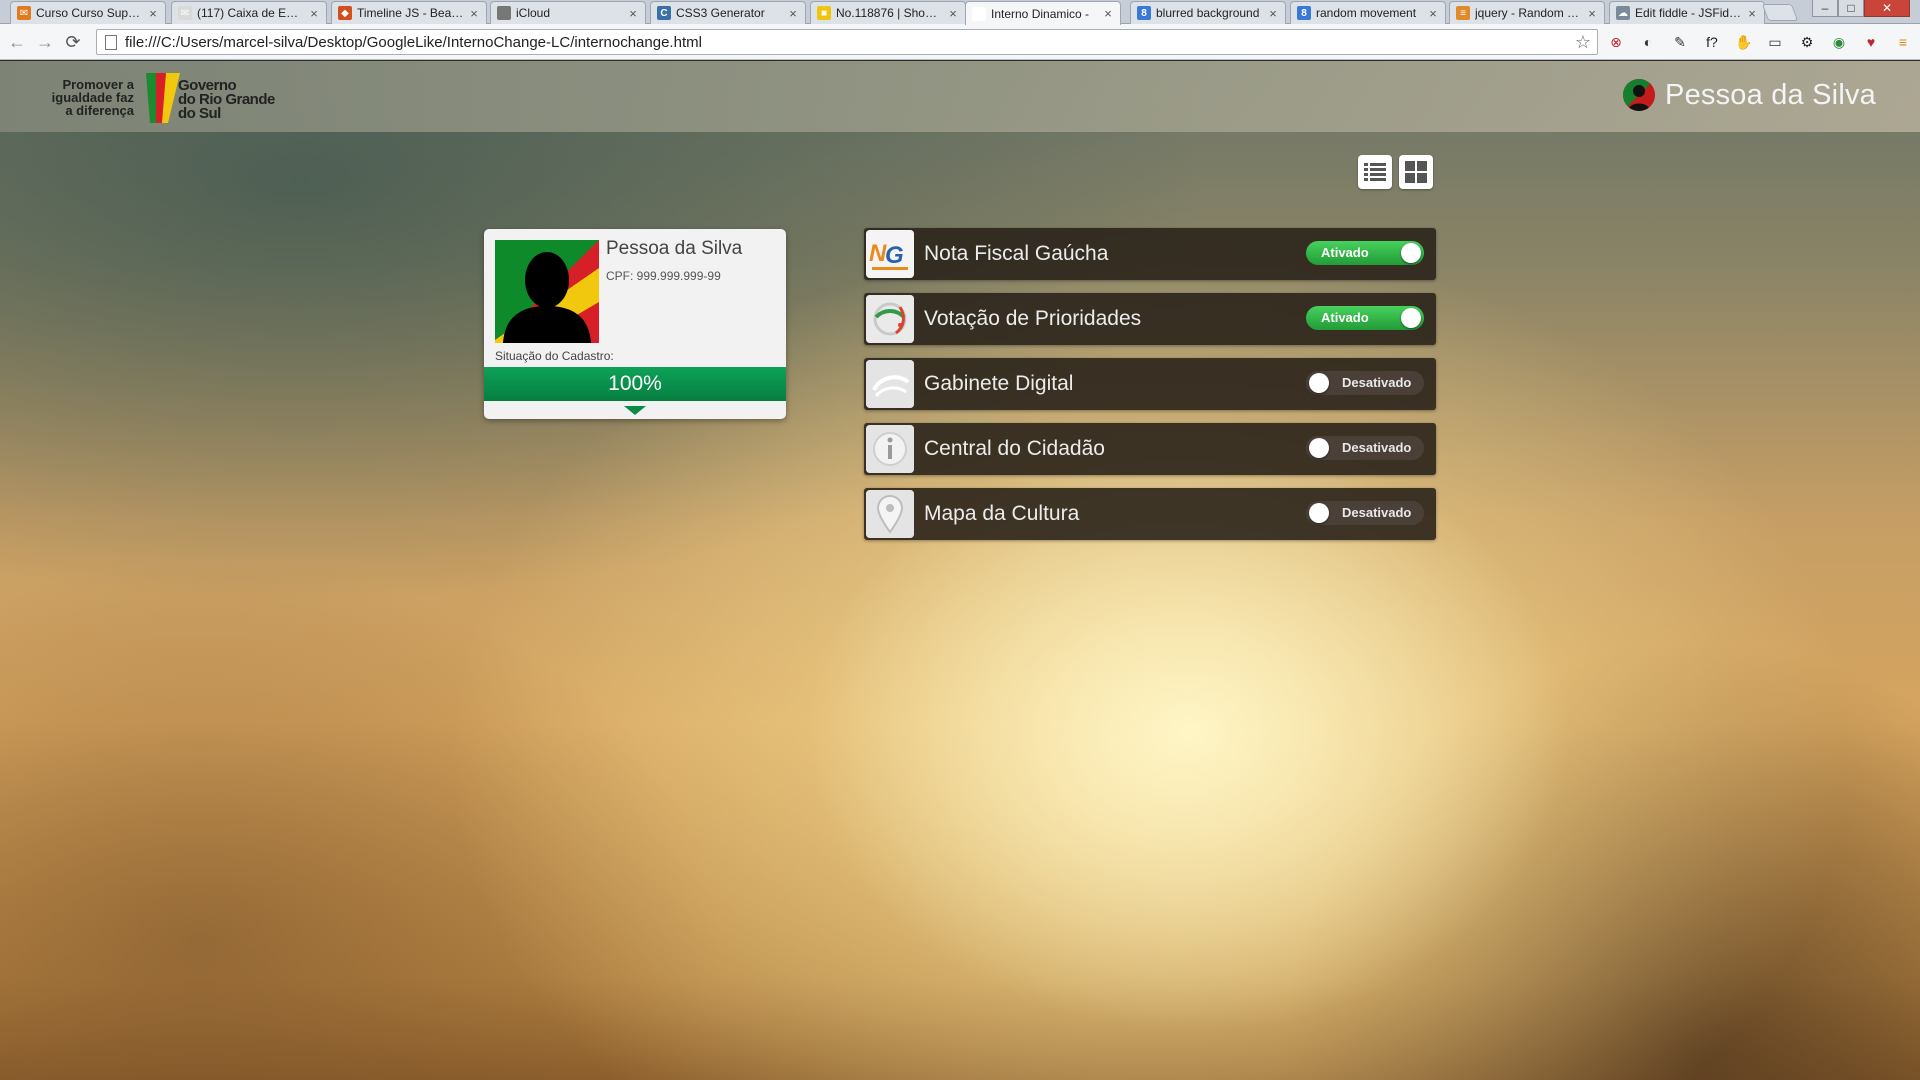 This screenshot has width=1920, height=1080. I want to click on browser-tab: ☁ Edit fiddle - JSFiddle ×, so click(1687, 12).